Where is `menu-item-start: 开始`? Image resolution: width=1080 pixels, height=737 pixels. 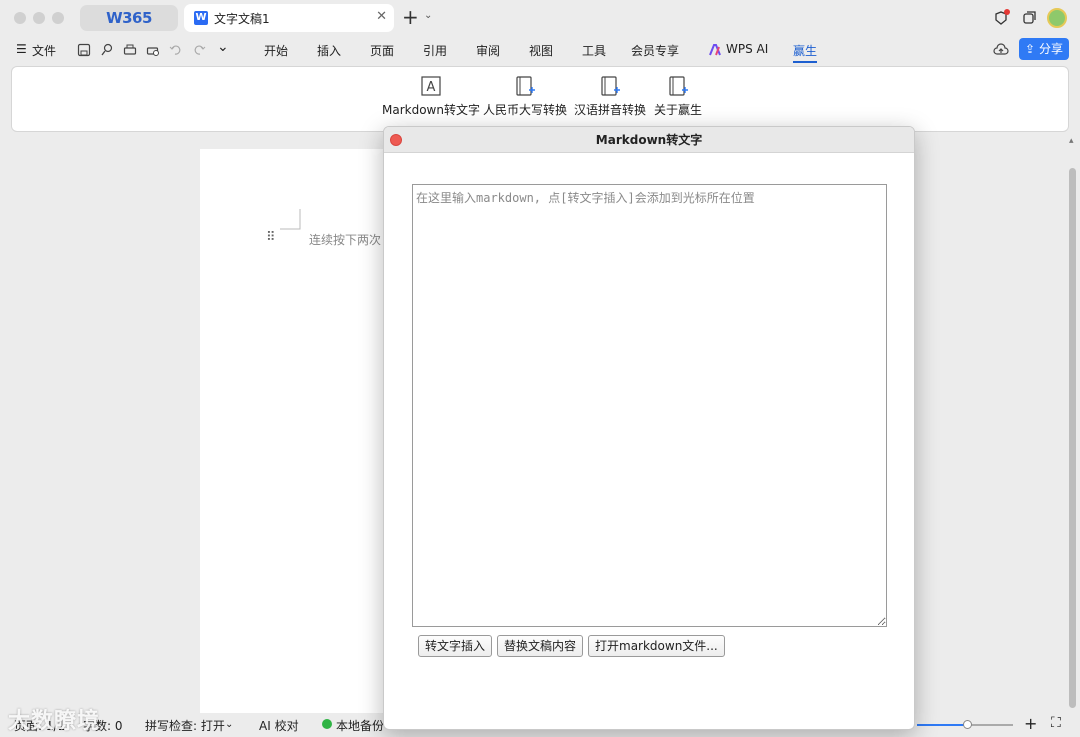 menu-item-start: 开始 is located at coordinates (276, 50).